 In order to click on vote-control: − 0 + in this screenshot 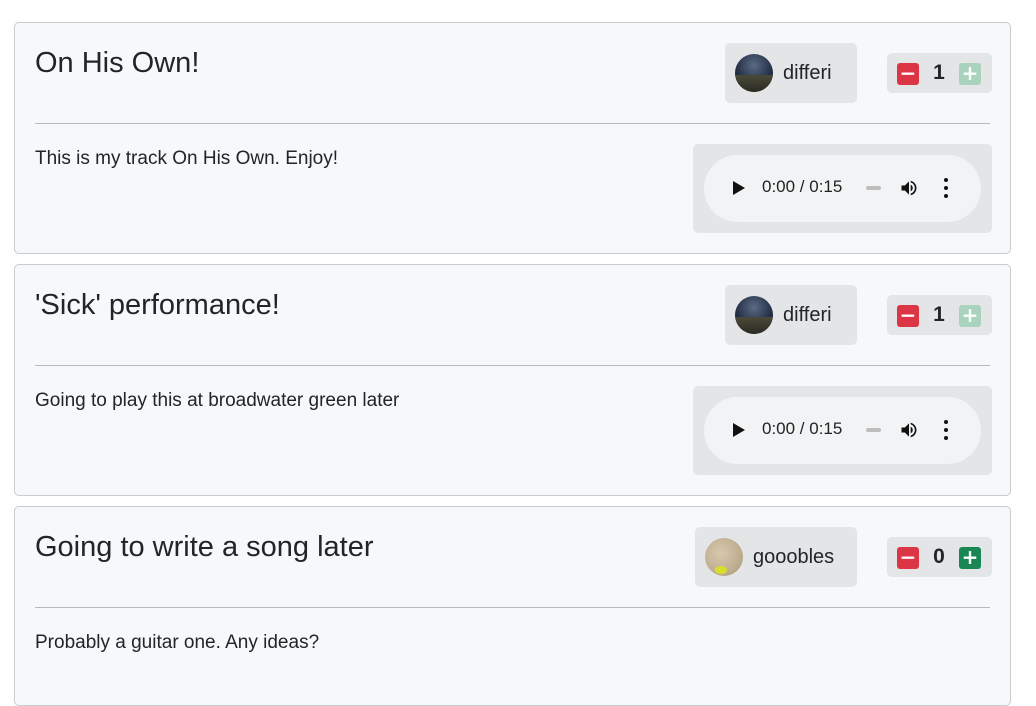, I will do `click(939, 557)`.